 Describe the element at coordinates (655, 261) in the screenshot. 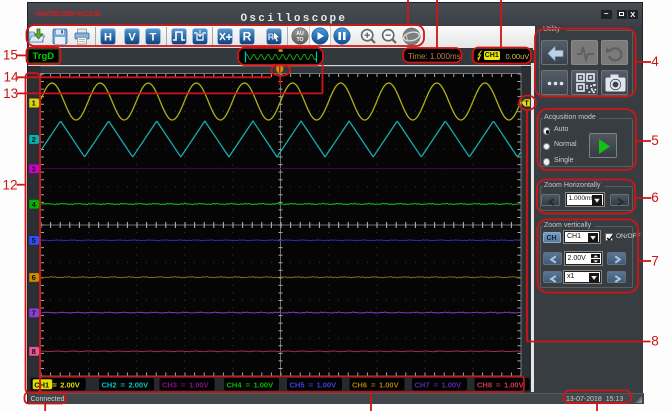

I see `svg-text: 7` at that location.